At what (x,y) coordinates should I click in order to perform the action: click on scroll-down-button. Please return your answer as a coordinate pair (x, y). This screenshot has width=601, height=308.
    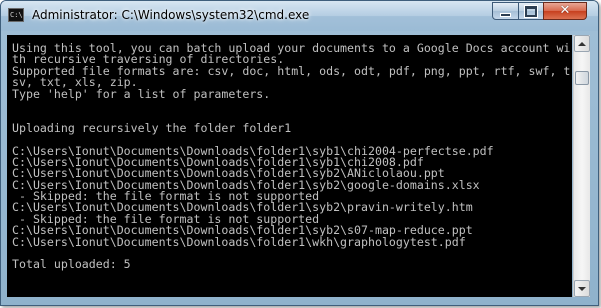
    Looking at the image, I should click on (582, 288).